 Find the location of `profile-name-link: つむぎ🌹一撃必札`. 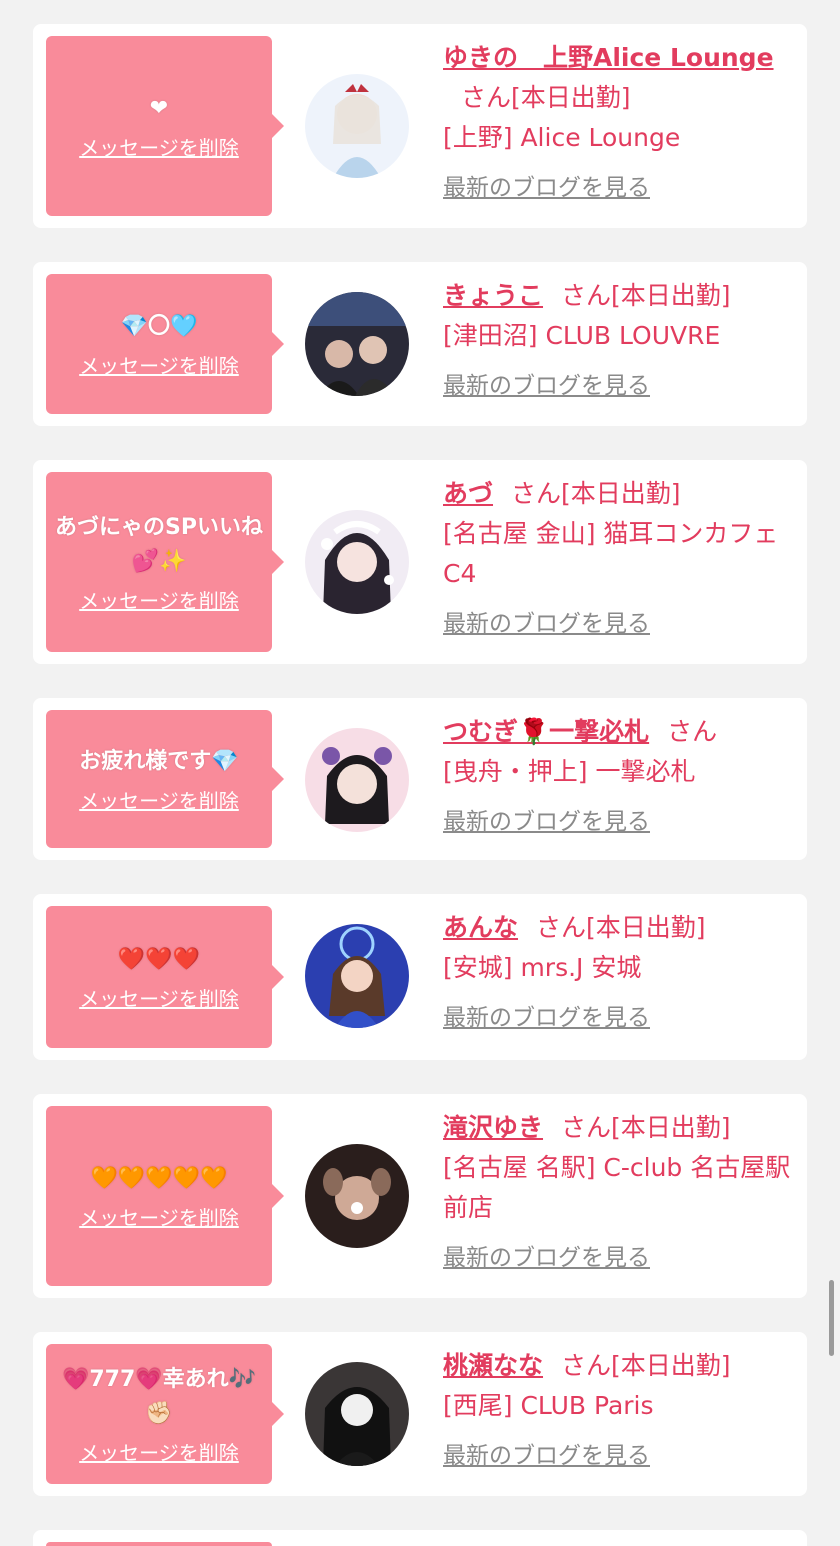

profile-name-link: つむぎ🌹一撃必札 is located at coordinates (546, 731).